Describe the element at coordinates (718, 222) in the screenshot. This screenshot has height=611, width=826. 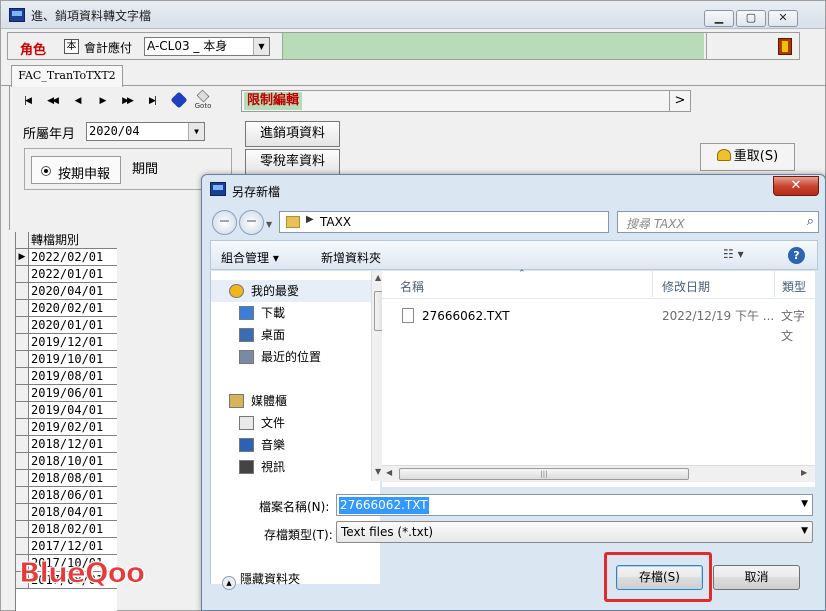
I see `search-input: 搜尋 TAXX ⌕` at that location.